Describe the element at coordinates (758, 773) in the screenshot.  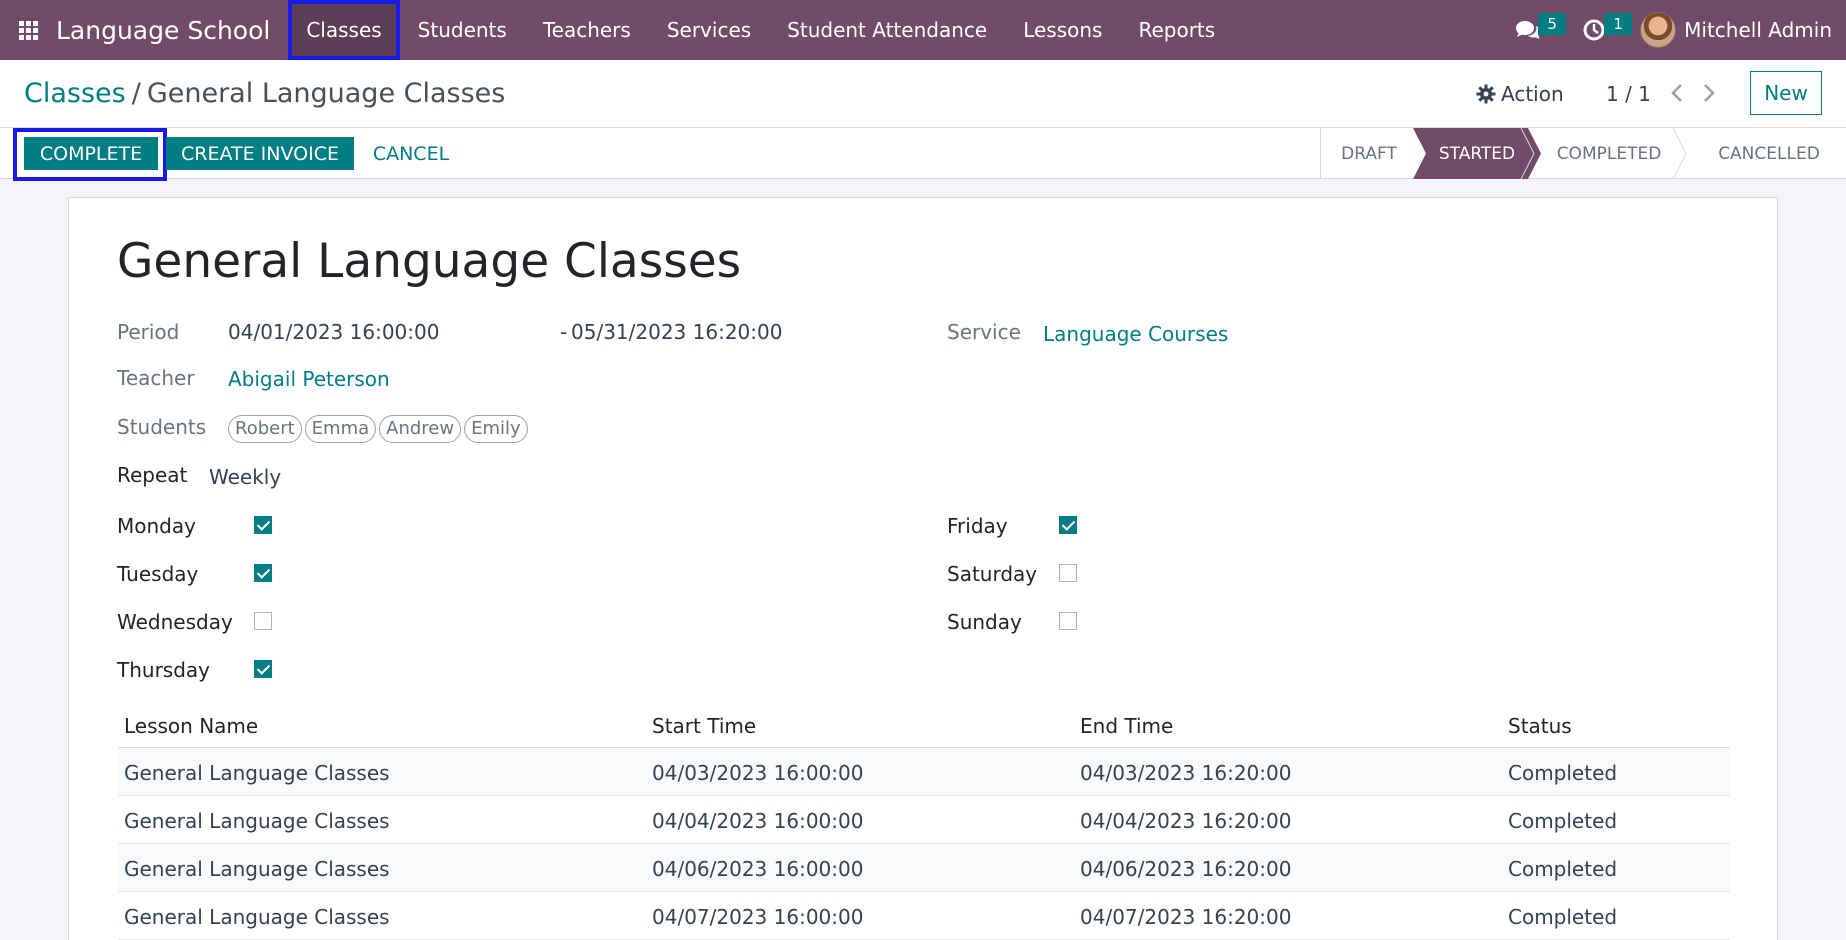
I see `cell-start-time: 04/03/2023 16:00:00` at that location.